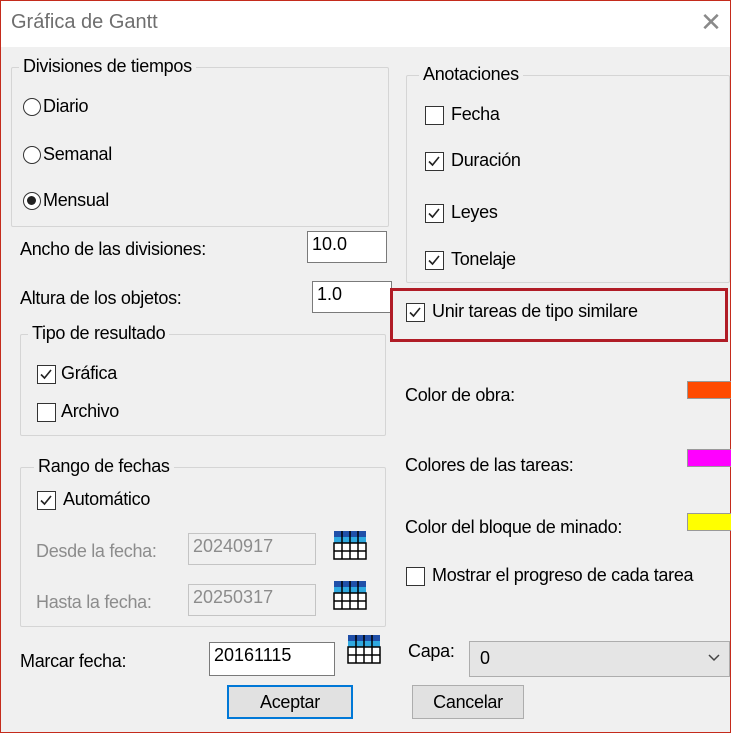  Describe the element at coordinates (252, 549) in the screenshot. I see `from-date-input: 20240917` at that location.